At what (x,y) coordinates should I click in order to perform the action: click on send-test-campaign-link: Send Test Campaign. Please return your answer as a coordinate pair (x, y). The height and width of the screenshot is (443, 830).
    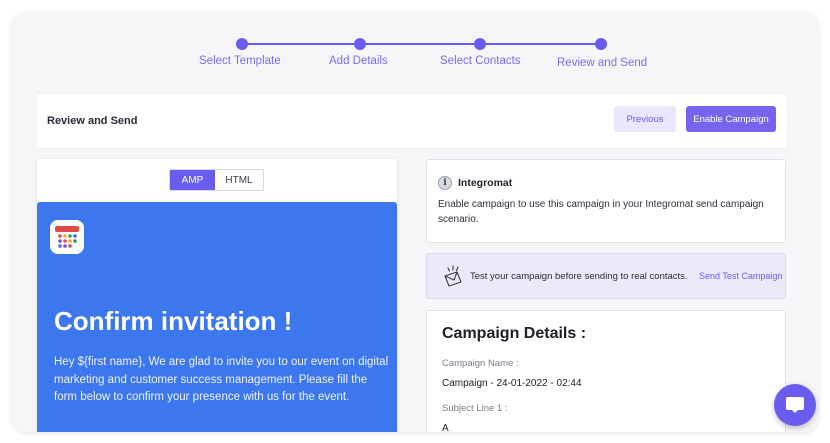
    Looking at the image, I should click on (740, 276).